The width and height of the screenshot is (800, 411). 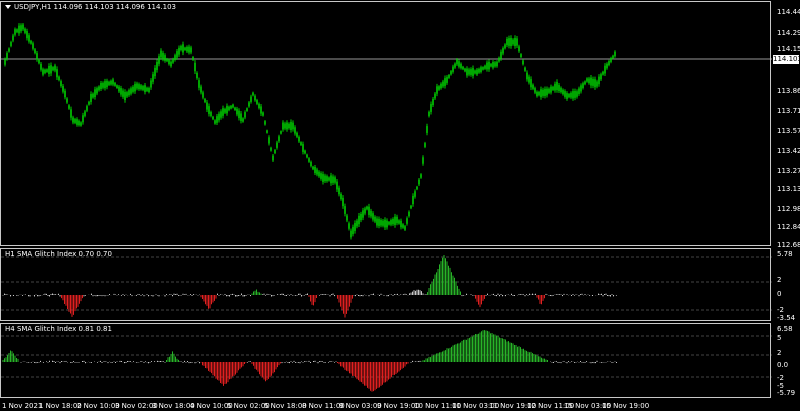 What do you see at coordinates (788, 111) in the screenshot?
I see `price-label: 113.715` at bounding box center [788, 111].